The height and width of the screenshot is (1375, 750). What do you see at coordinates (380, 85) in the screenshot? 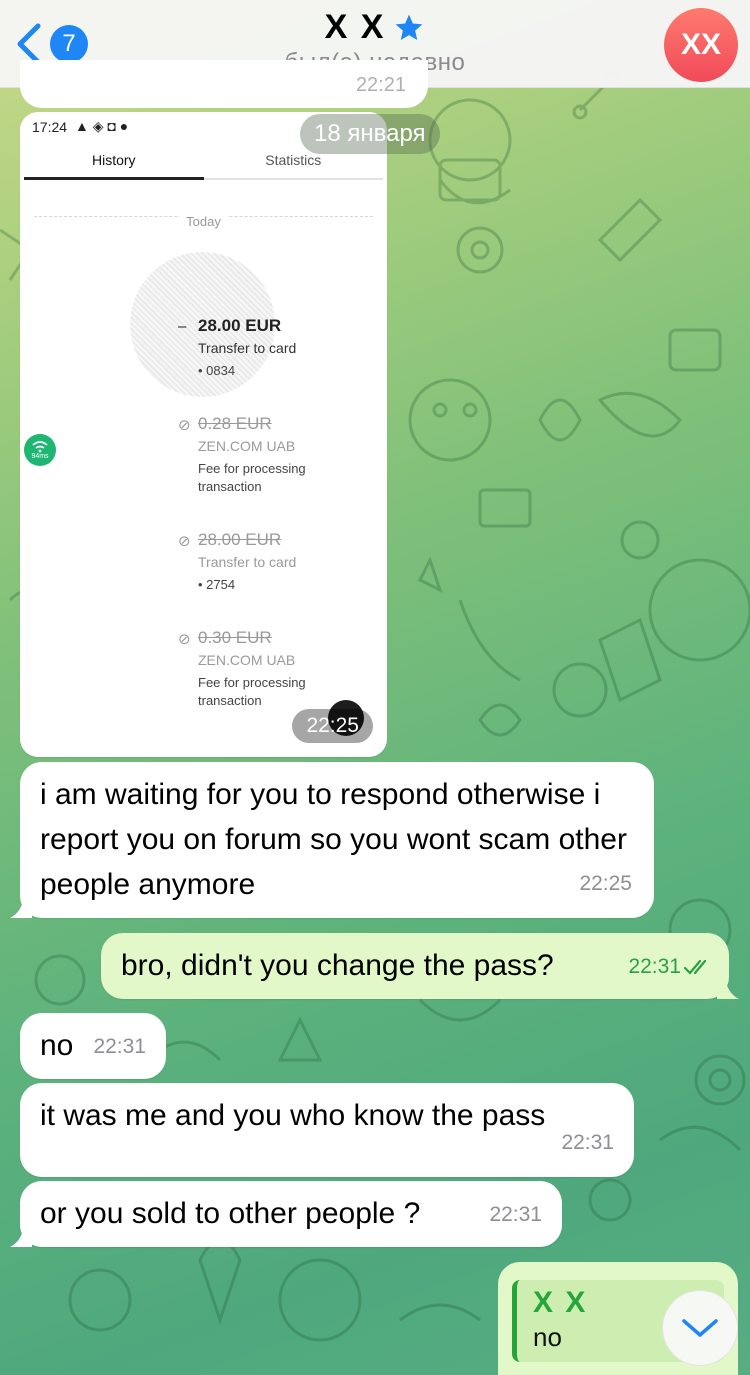
I see `message-time: 22:21` at bounding box center [380, 85].